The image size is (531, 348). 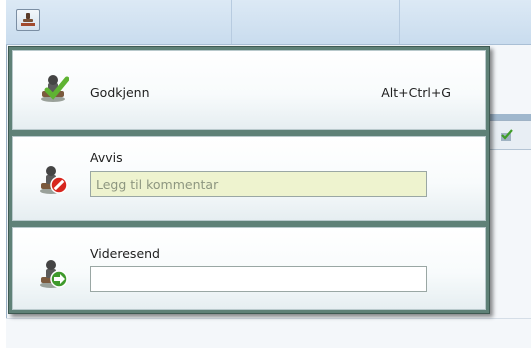 I want to click on stamp-icon, so click(x=28, y=19).